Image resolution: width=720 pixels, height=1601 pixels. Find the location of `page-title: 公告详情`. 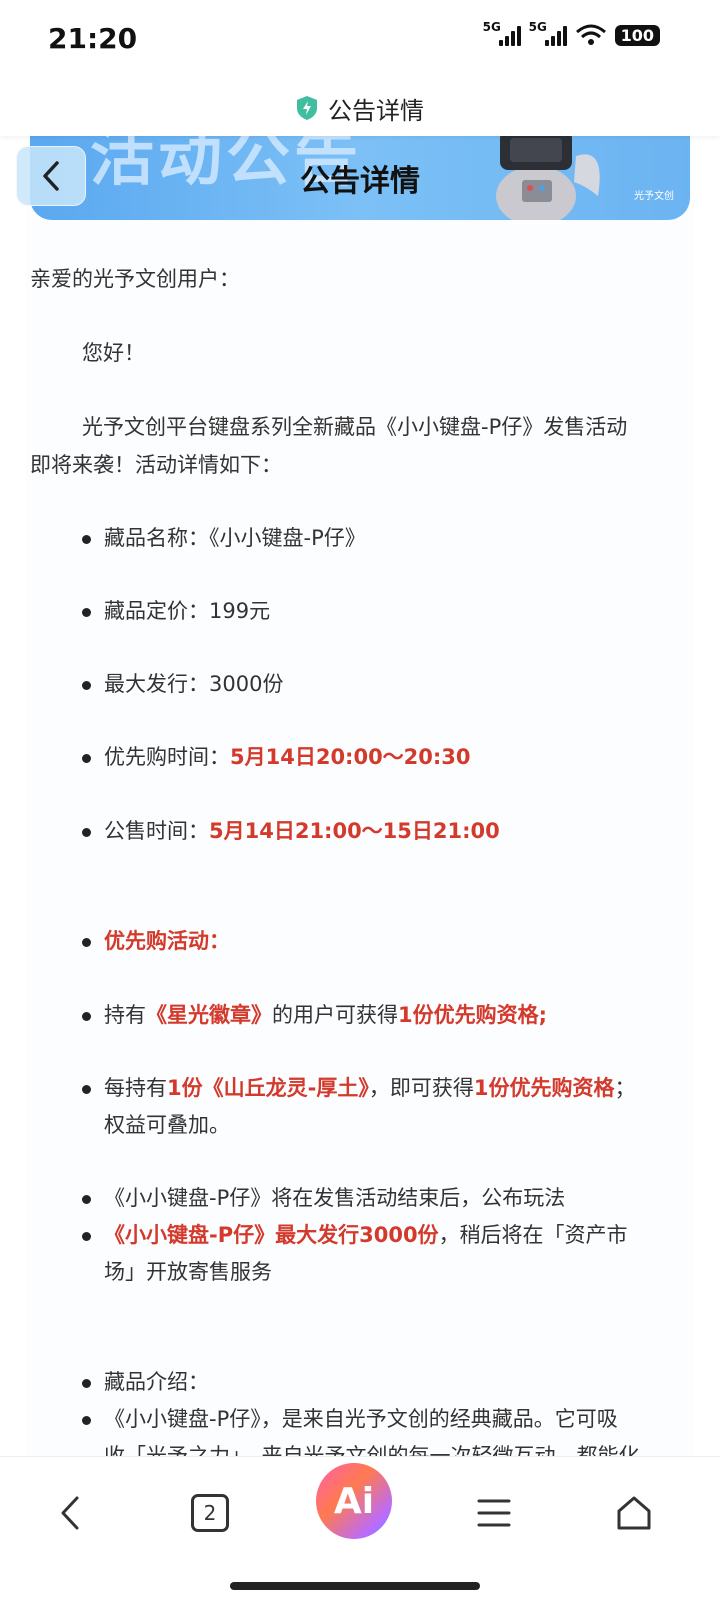

page-title: 公告详情 is located at coordinates (376, 110).